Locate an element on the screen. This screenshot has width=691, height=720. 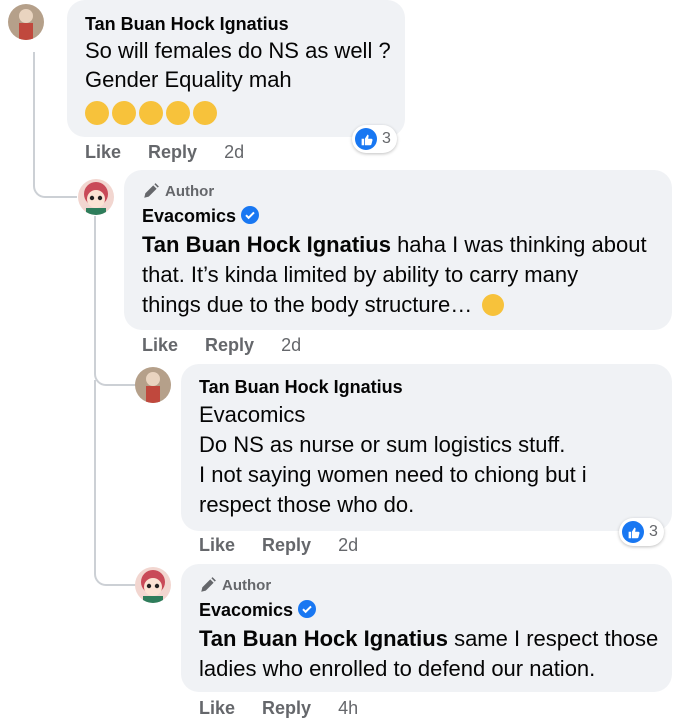
comment-text: Do NS as nurse or sum logistics stuff. is located at coordinates (382, 444).